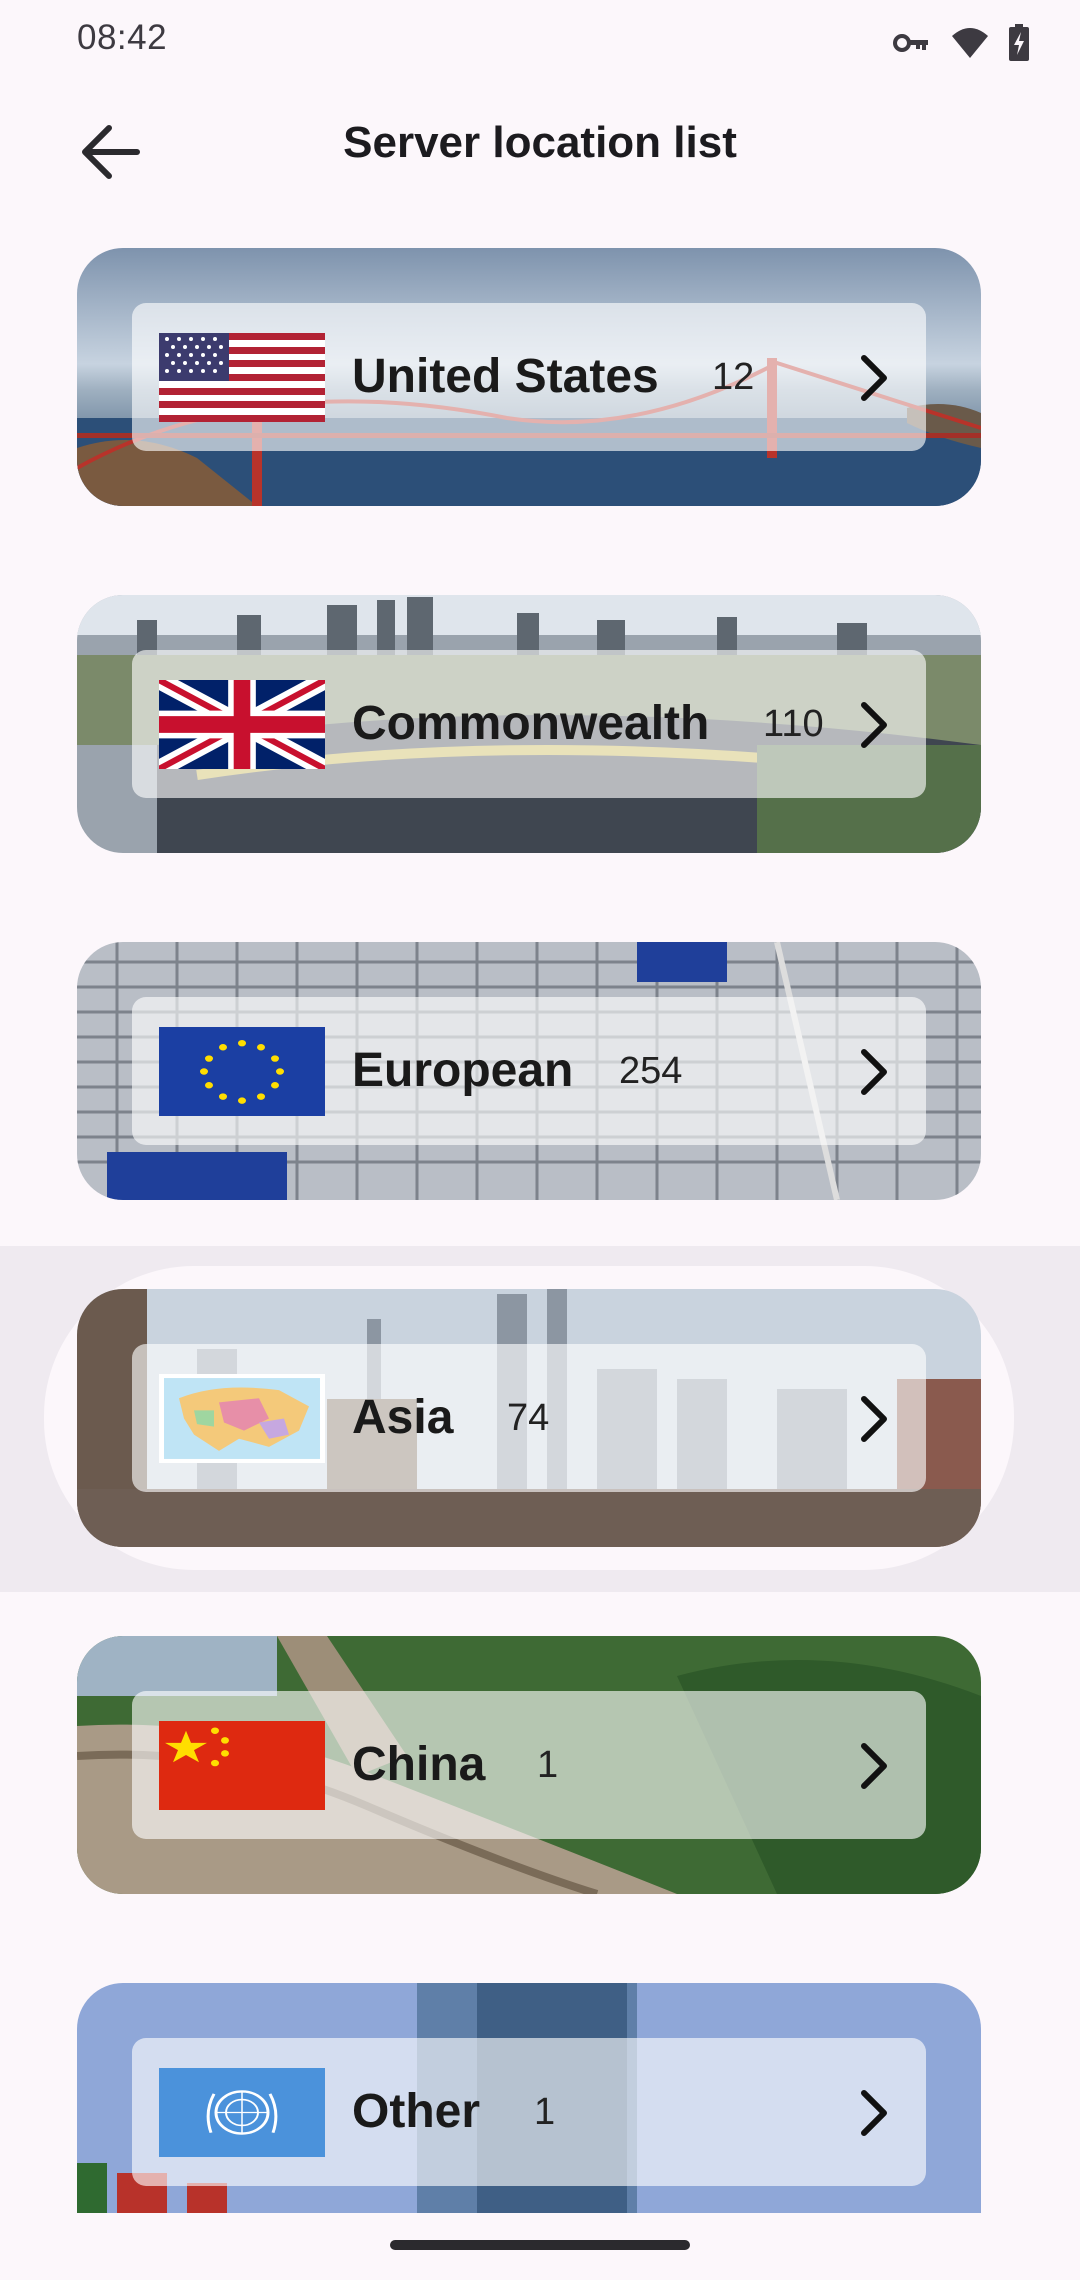  I want to click on us-flag-icon, so click(242, 377).